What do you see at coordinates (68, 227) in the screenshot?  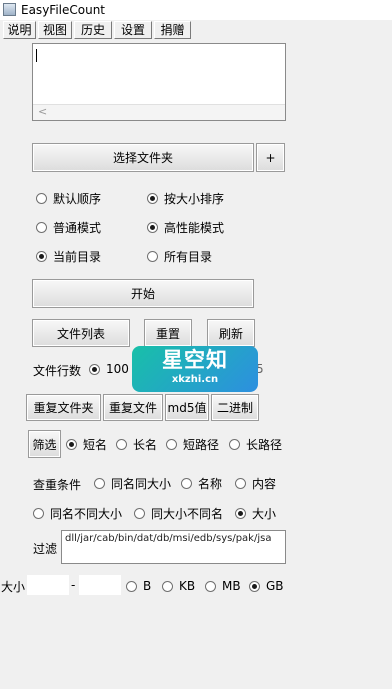 I see `radio-normal-mode: 普通模式` at bounding box center [68, 227].